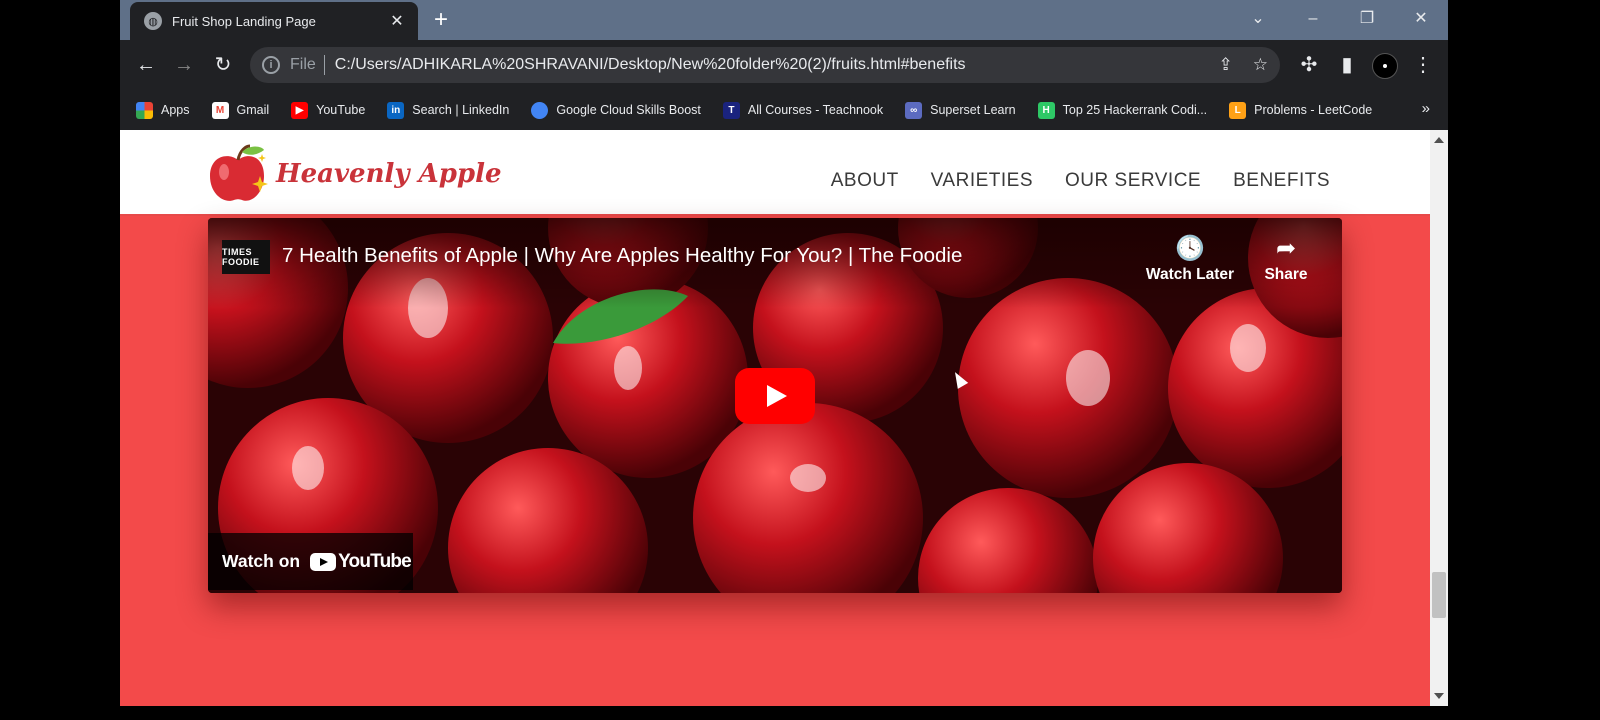 The image size is (1600, 720). Describe the element at coordinates (1258, 19) in the screenshot. I see `chevron-down-icon: ⌄` at that location.